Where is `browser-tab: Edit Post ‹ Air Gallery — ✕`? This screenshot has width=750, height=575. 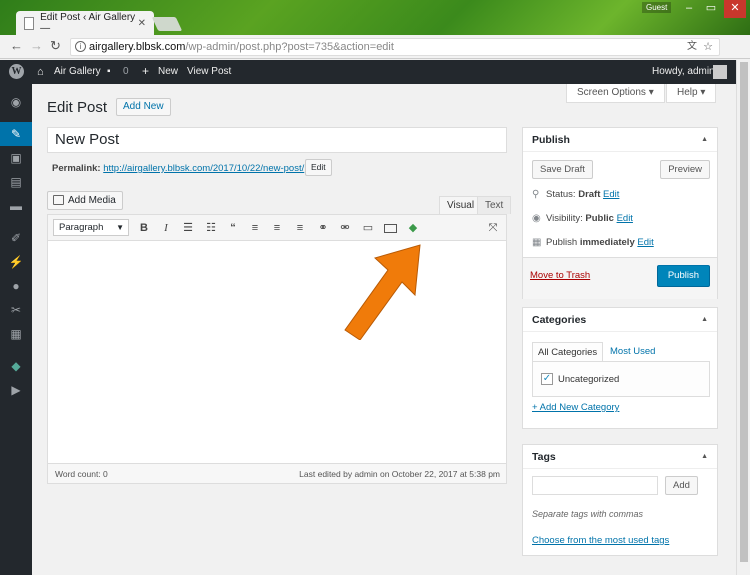 browser-tab: Edit Post ‹ Air Gallery — ✕ is located at coordinates (85, 23).